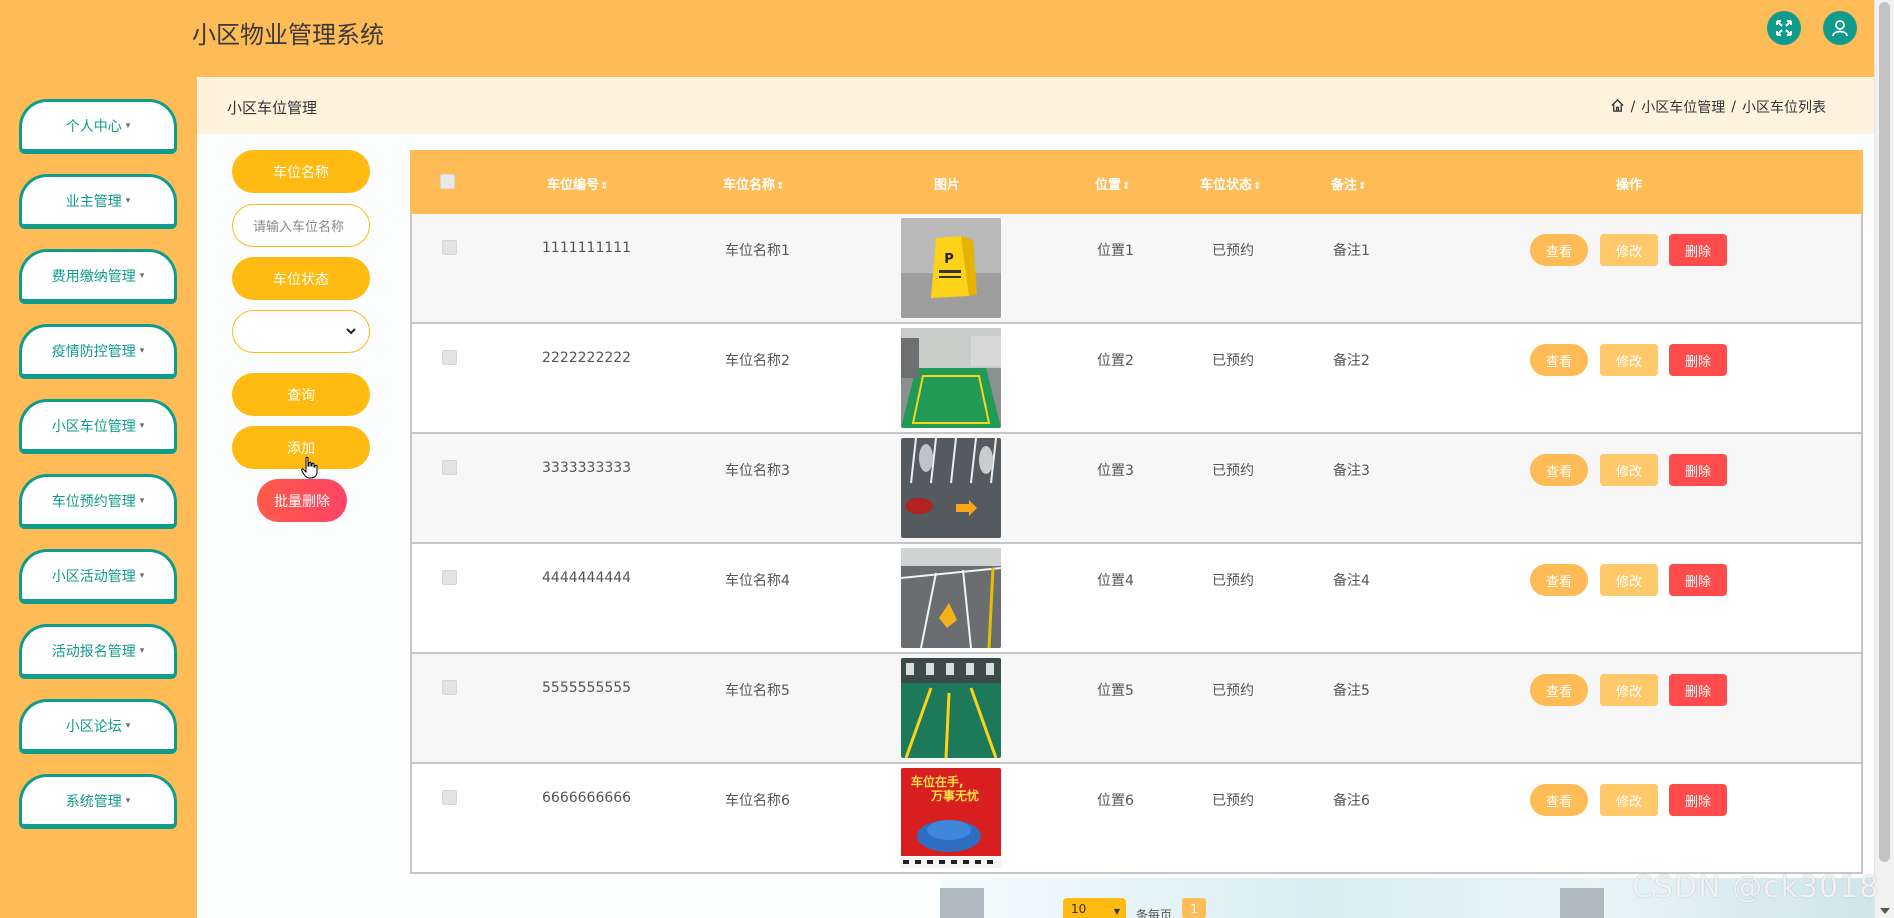 The height and width of the screenshot is (918, 1894). I want to click on select-all-checkbox, so click(447, 181).